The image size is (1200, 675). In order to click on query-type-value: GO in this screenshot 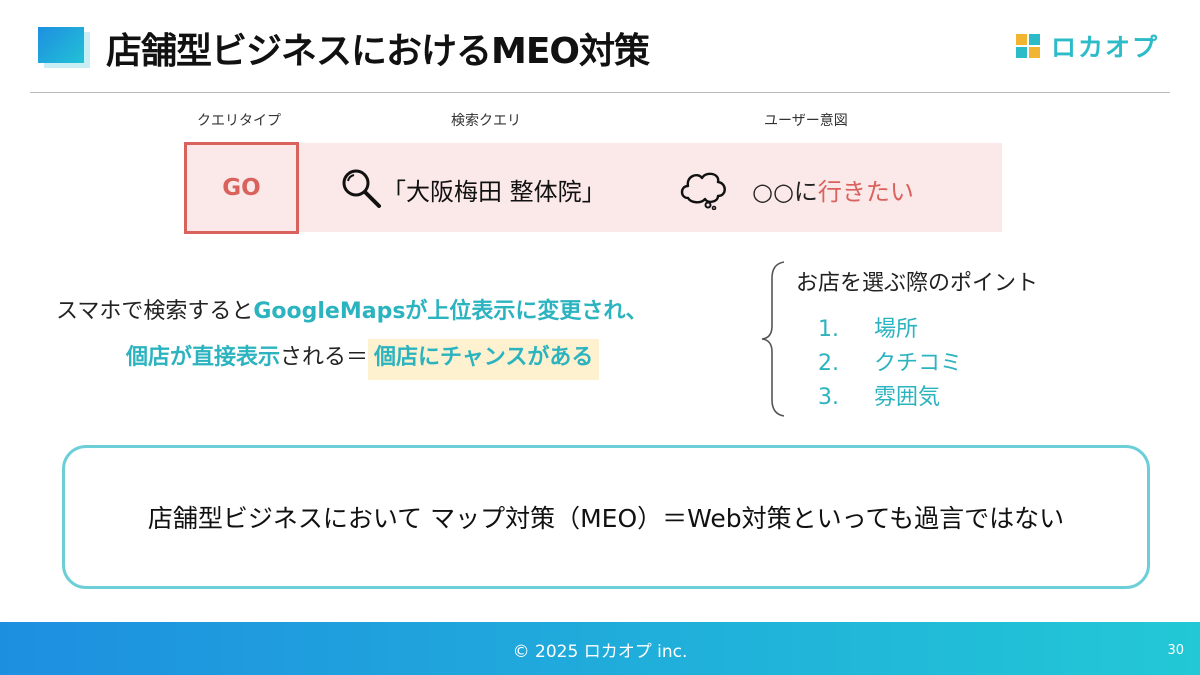, I will do `click(241, 188)`.